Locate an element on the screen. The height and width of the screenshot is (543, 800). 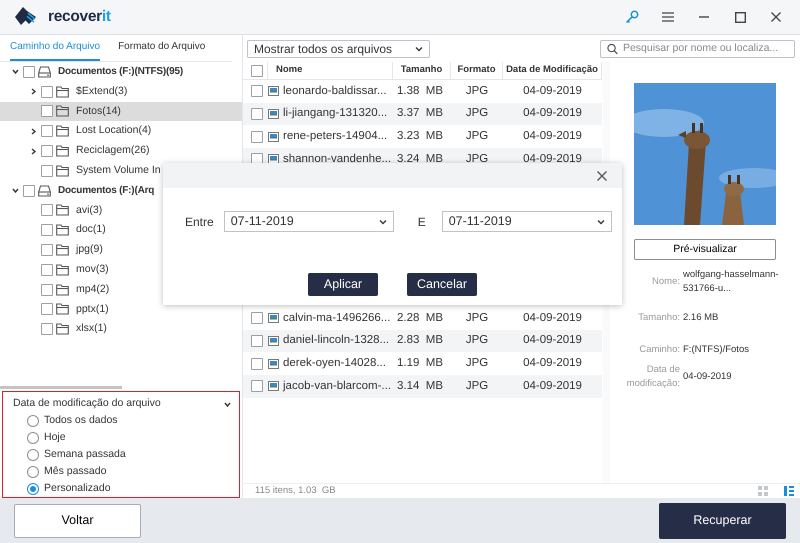
tree-item: Documentos (F:)(NTFS)(95) is located at coordinates (121, 72).